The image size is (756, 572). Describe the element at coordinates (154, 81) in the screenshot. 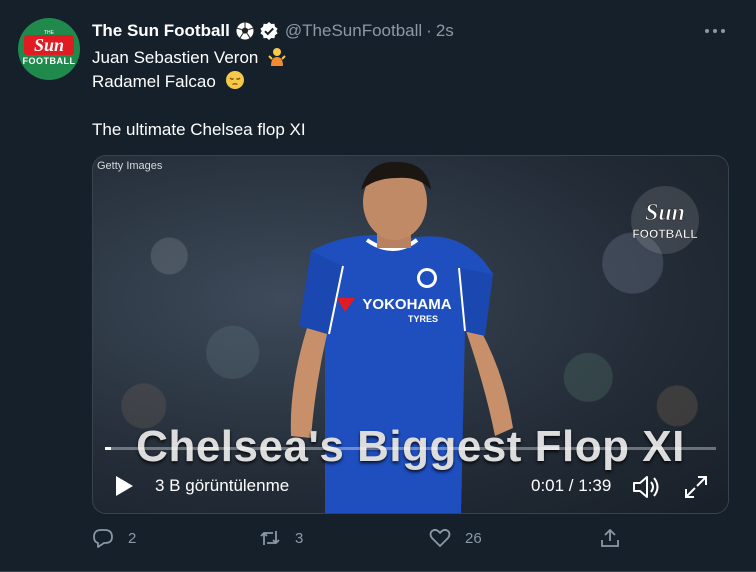

I see `tweet-text-line-2: Radamel Falcao` at that location.